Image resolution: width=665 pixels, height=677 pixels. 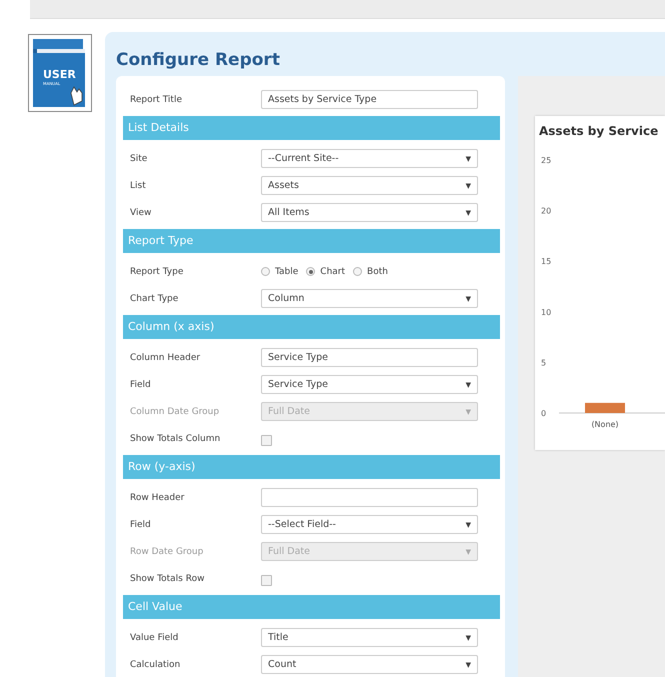 I want to click on field-label: Row Date Group, so click(x=166, y=551).